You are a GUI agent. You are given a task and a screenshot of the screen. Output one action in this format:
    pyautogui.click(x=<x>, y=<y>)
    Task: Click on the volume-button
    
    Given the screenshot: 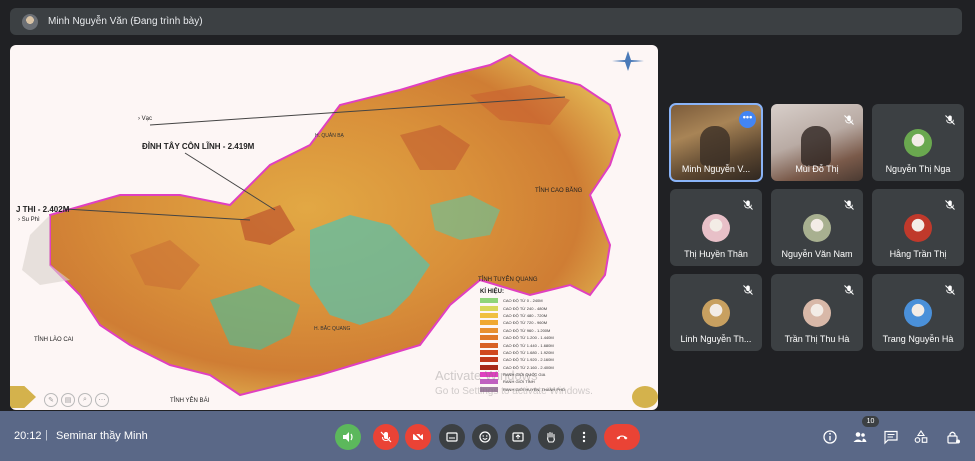 What is the action you would take?
    pyautogui.click(x=348, y=437)
    